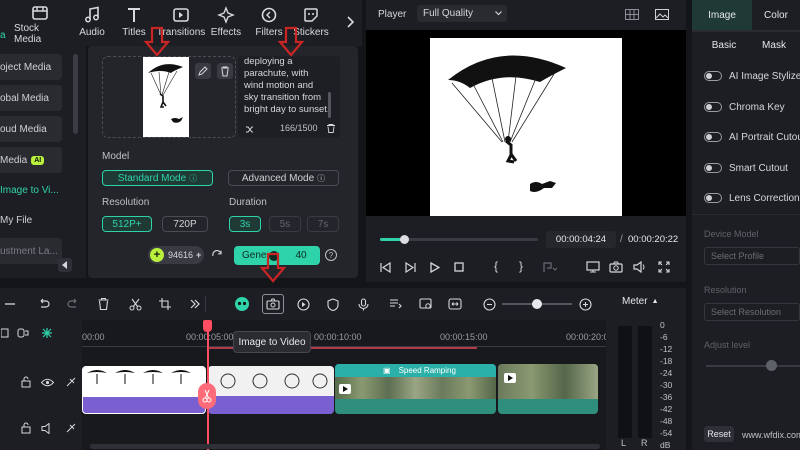  Describe the element at coordinates (31, 129) in the screenshot. I see `sidebar-item-cloud-media: oud Media` at that location.